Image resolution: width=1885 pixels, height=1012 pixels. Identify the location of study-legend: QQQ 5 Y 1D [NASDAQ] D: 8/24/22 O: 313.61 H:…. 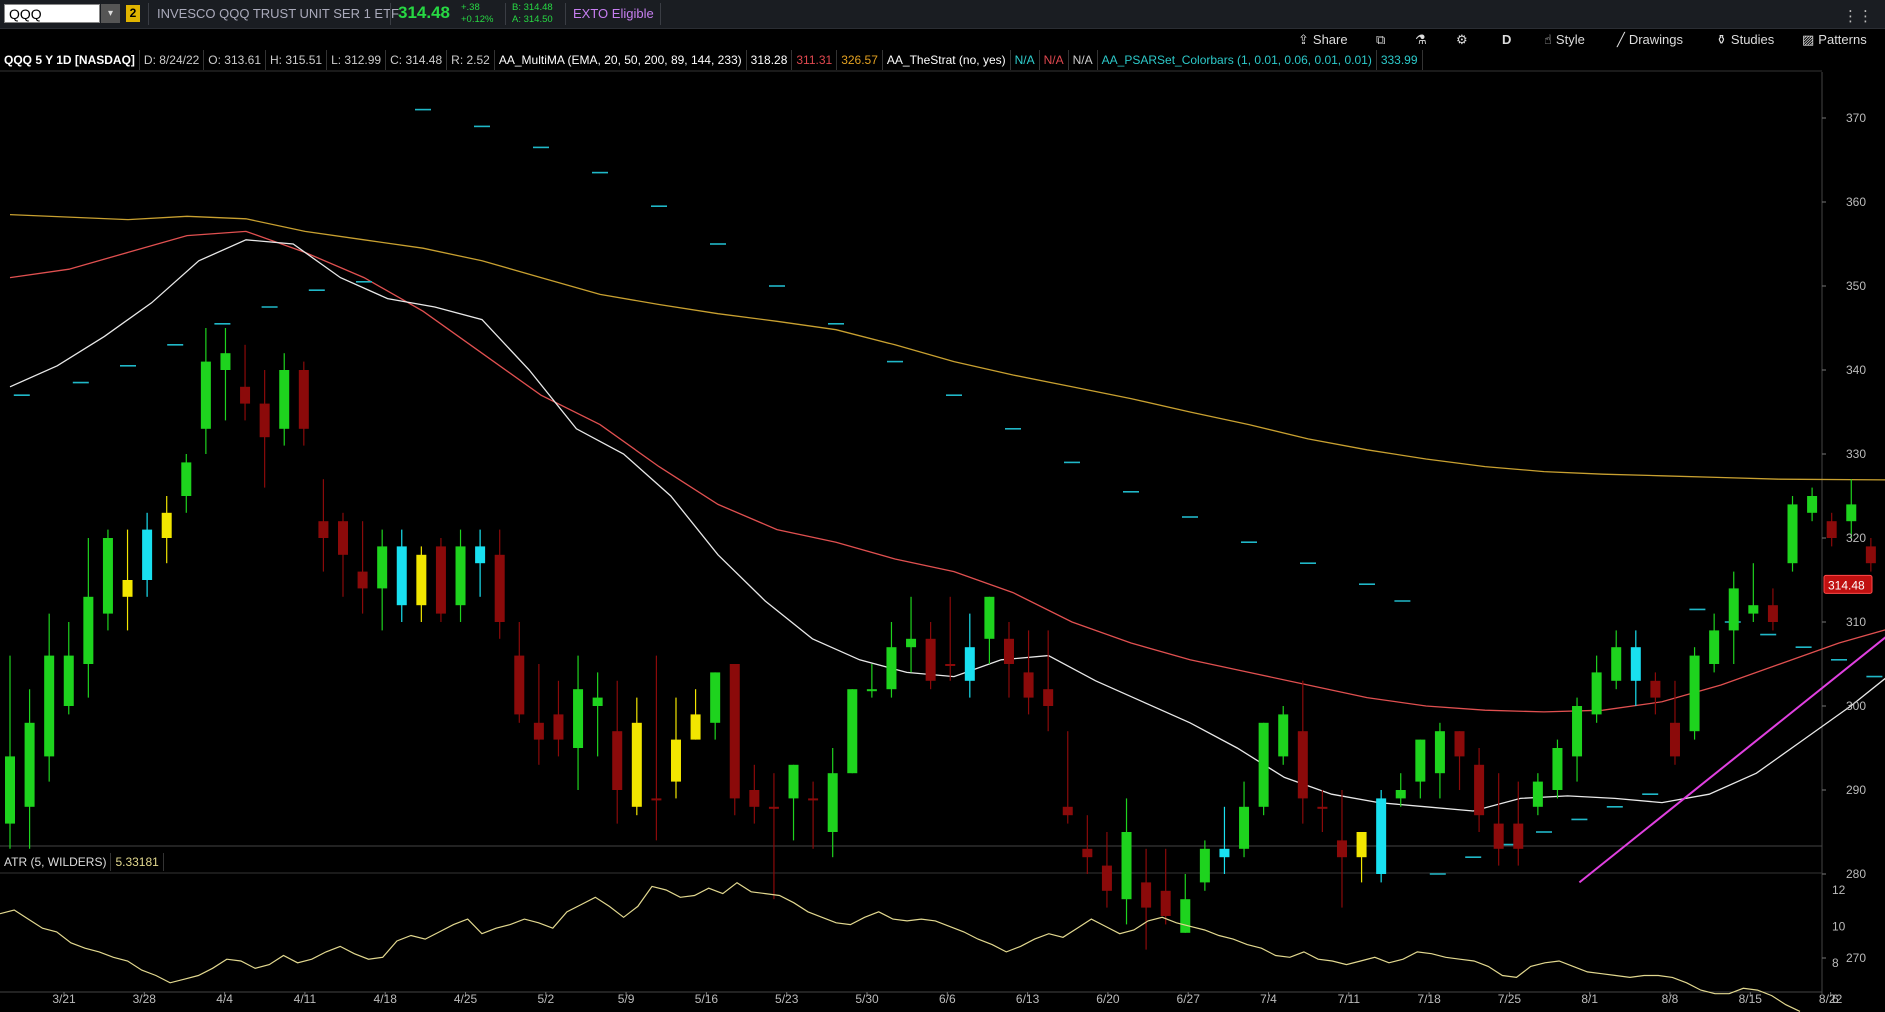
(740, 60).